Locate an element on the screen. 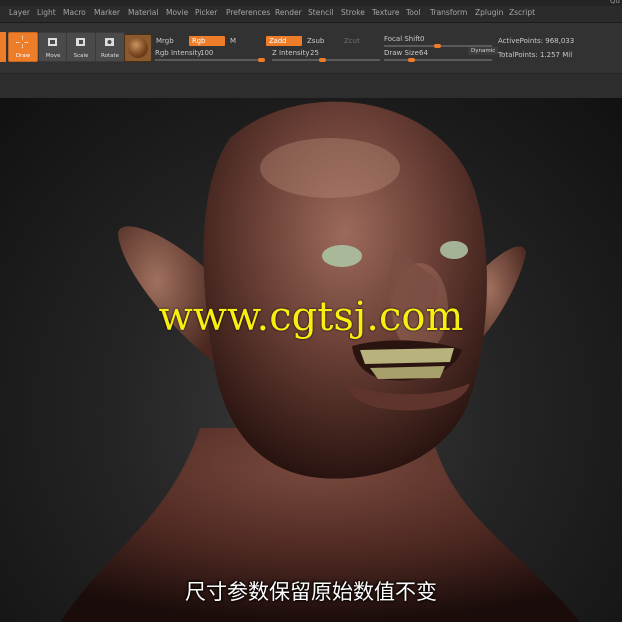 The height and width of the screenshot is (622, 622). rgb-intensity-knob is located at coordinates (261, 60).